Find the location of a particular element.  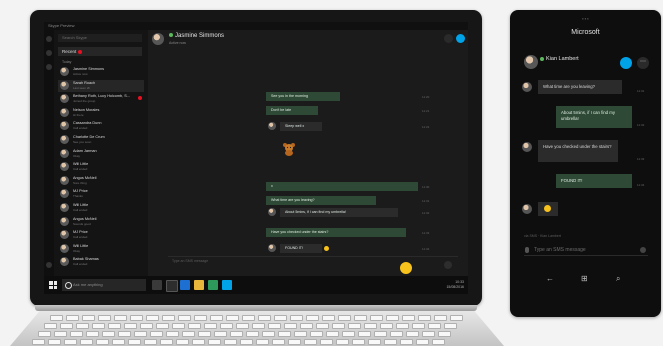

file-explorer-icon is located at coordinates (199, 285).